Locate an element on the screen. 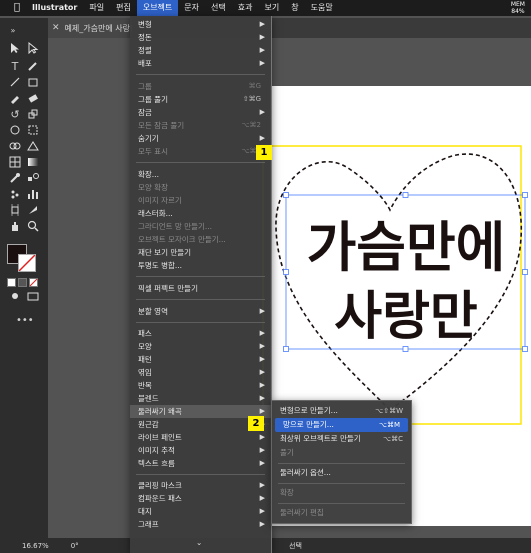 This screenshot has width=531, height=553. color-mode-icon is located at coordinates (11, 282).